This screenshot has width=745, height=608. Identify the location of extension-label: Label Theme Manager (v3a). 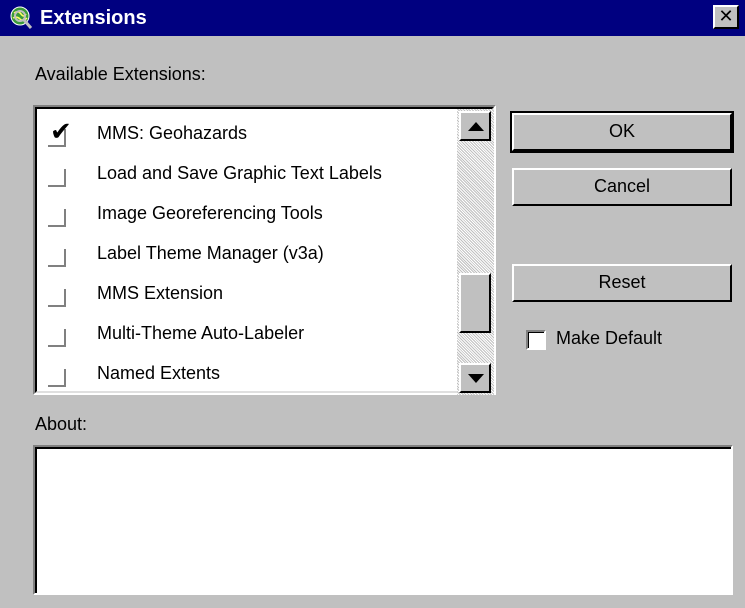
(210, 253).